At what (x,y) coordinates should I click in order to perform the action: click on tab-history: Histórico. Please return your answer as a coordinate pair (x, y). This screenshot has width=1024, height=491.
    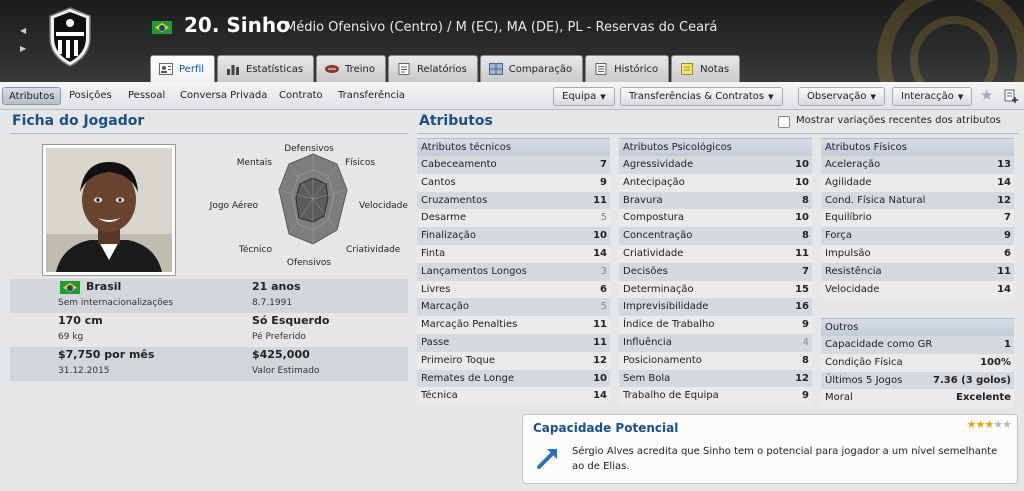
    Looking at the image, I should click on (627, 68).